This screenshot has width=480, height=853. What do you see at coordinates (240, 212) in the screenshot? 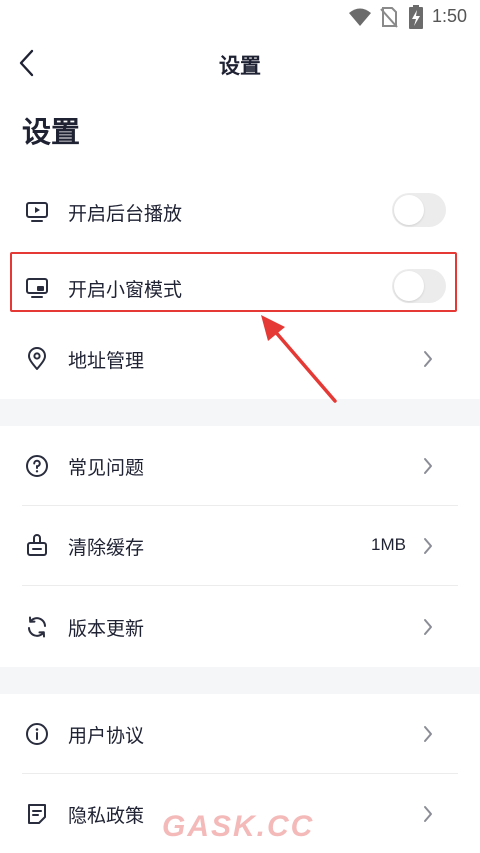
I see `settings-row-background-play: 开启后台播放` at bounding box center [240, 212].